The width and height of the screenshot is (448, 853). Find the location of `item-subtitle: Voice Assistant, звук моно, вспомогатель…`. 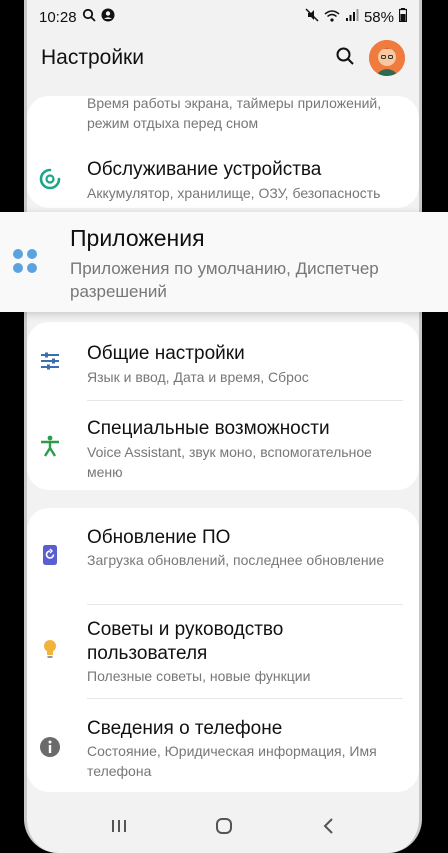

item-subtitle: Voice Assistant, звук моно, вспомогатель… is located at coordinates (229, 462).